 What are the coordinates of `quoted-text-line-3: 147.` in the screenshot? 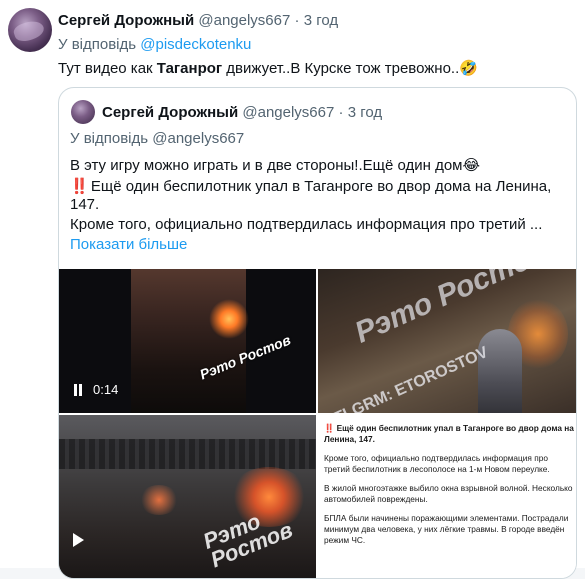 It's located at (85, 204).